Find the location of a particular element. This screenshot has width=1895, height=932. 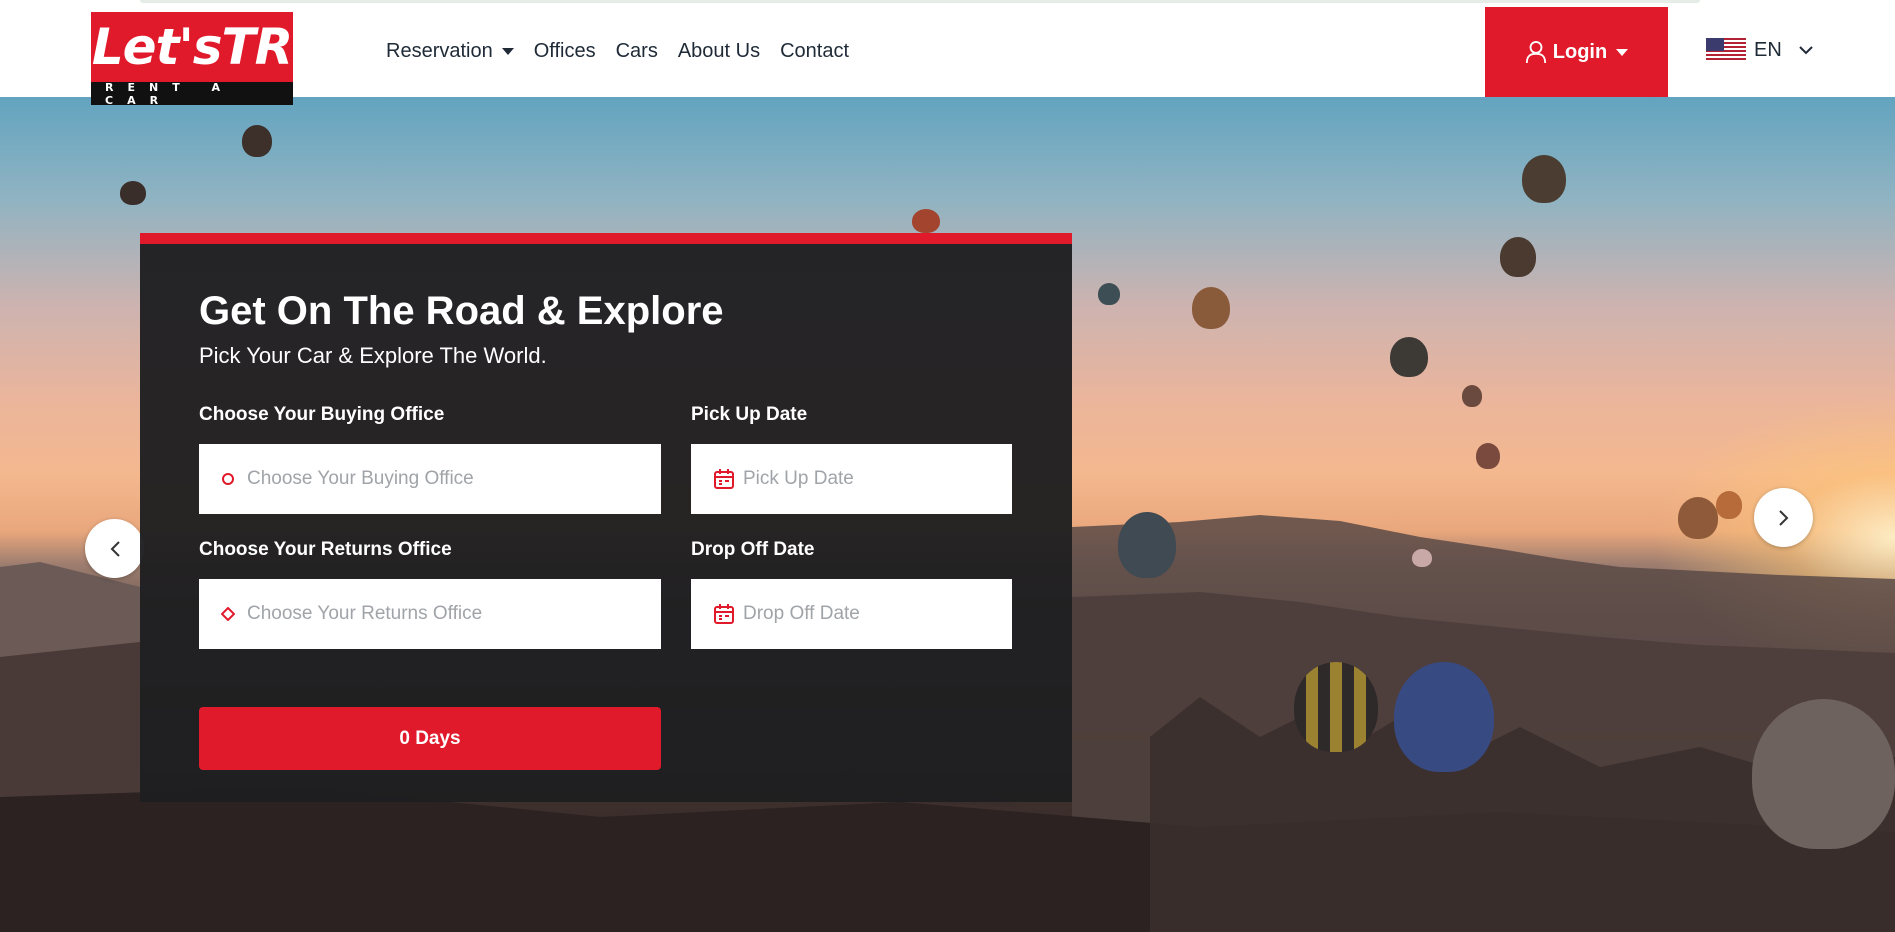

chevron-left-icon is located at coordinates (115, 548).